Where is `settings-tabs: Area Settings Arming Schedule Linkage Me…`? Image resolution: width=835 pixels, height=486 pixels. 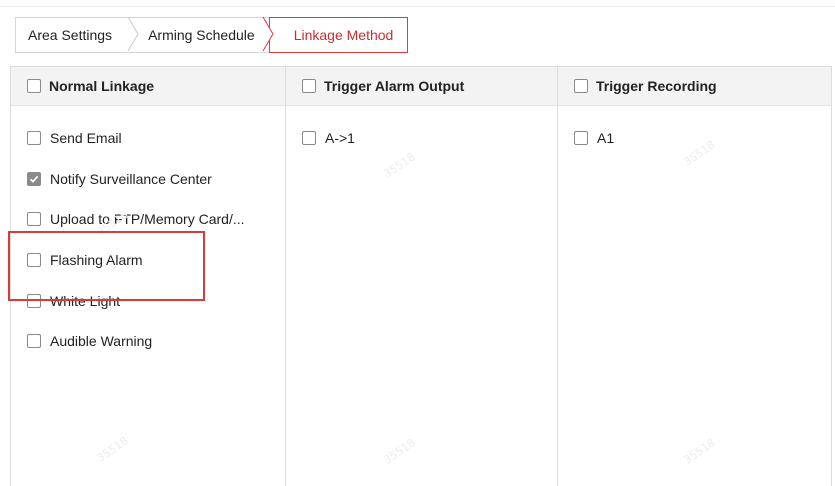
settings-tabs: Area Settings Arming Schedule Linkage Me… is located at coordinates (212, 35).